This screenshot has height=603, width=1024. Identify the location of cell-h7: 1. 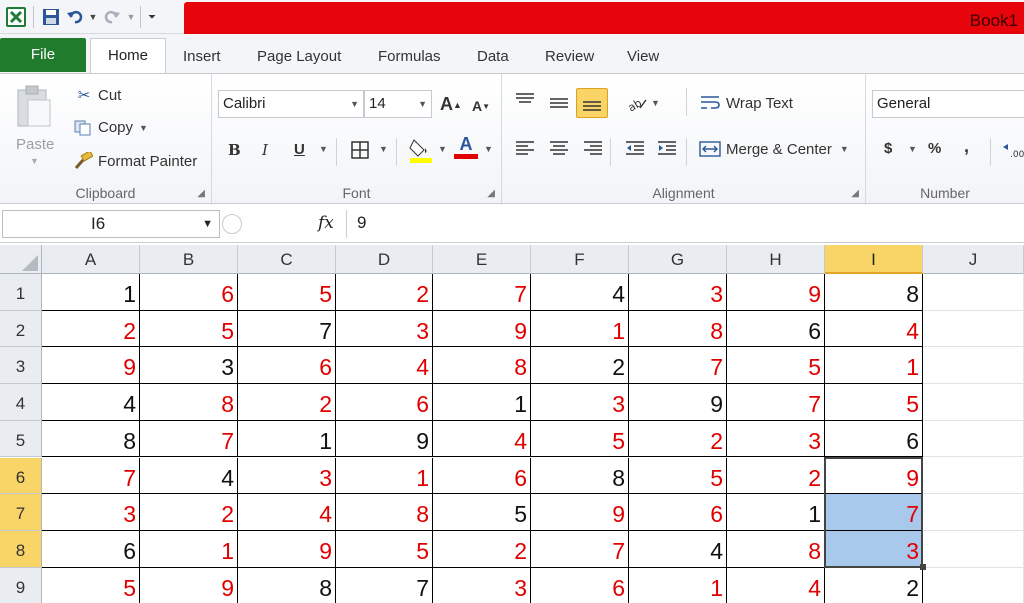
(776, 512).